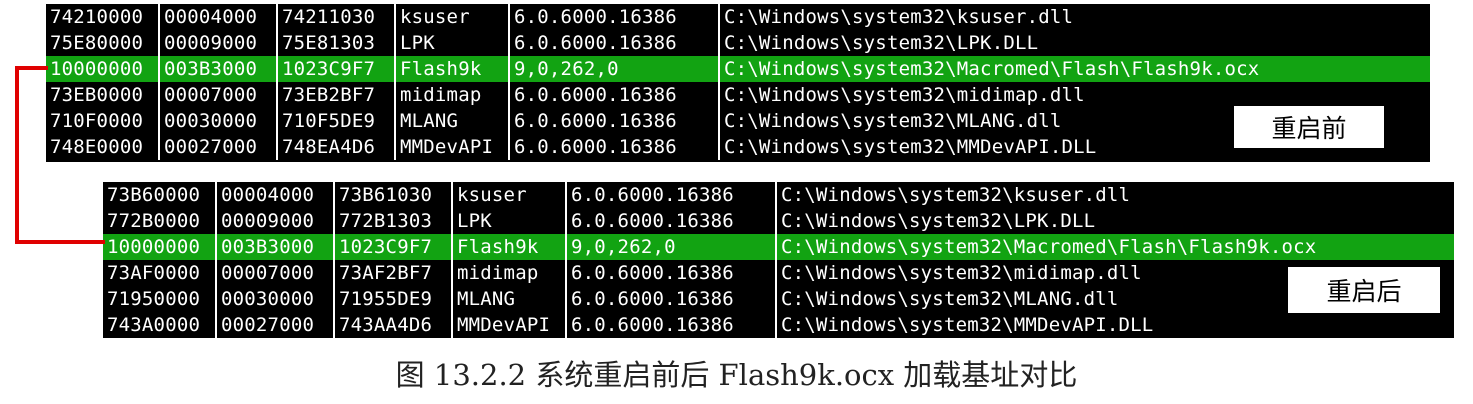 This screenshot has width=1473, height=404. Describe the element at coordinates (160, 325) in the screenshot. I see `base-address-cell: 743A0000` at that location.